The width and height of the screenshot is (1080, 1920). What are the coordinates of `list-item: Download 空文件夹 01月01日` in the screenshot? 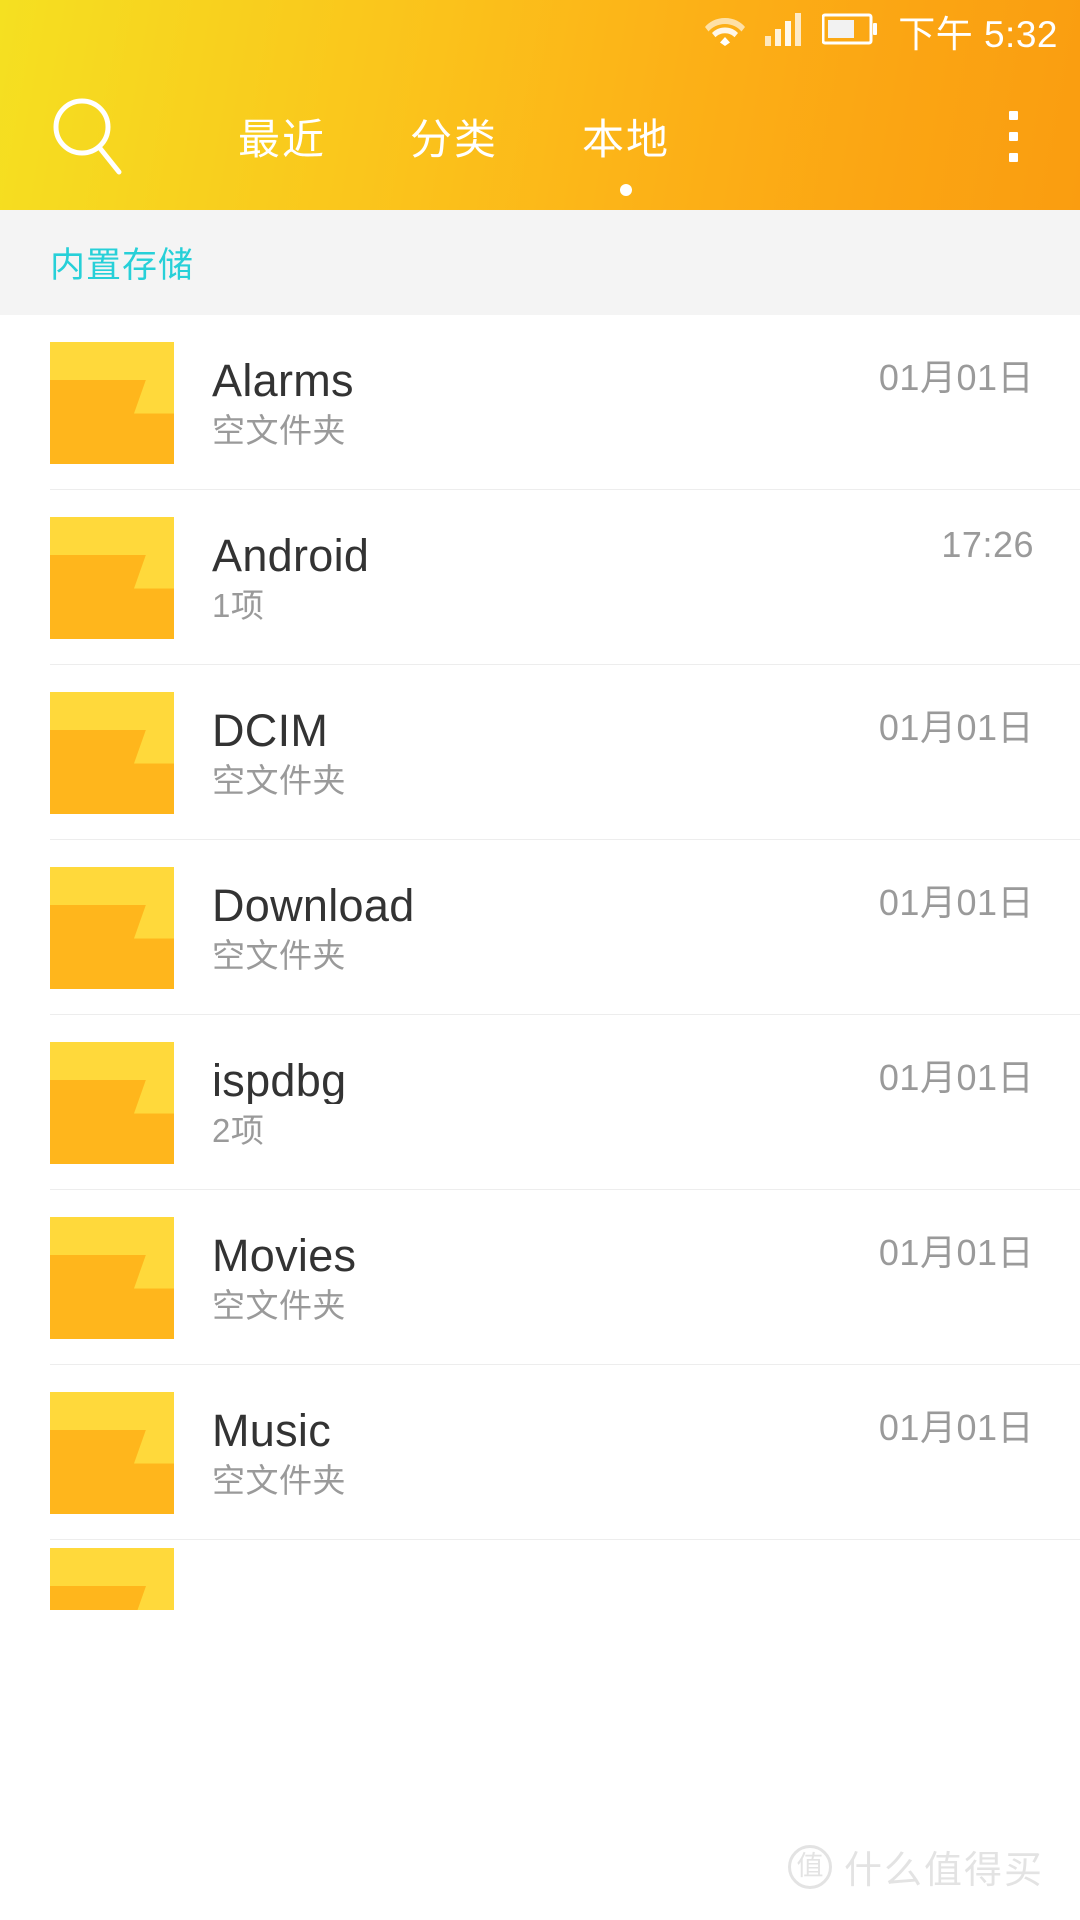 It's located at (540, 927).